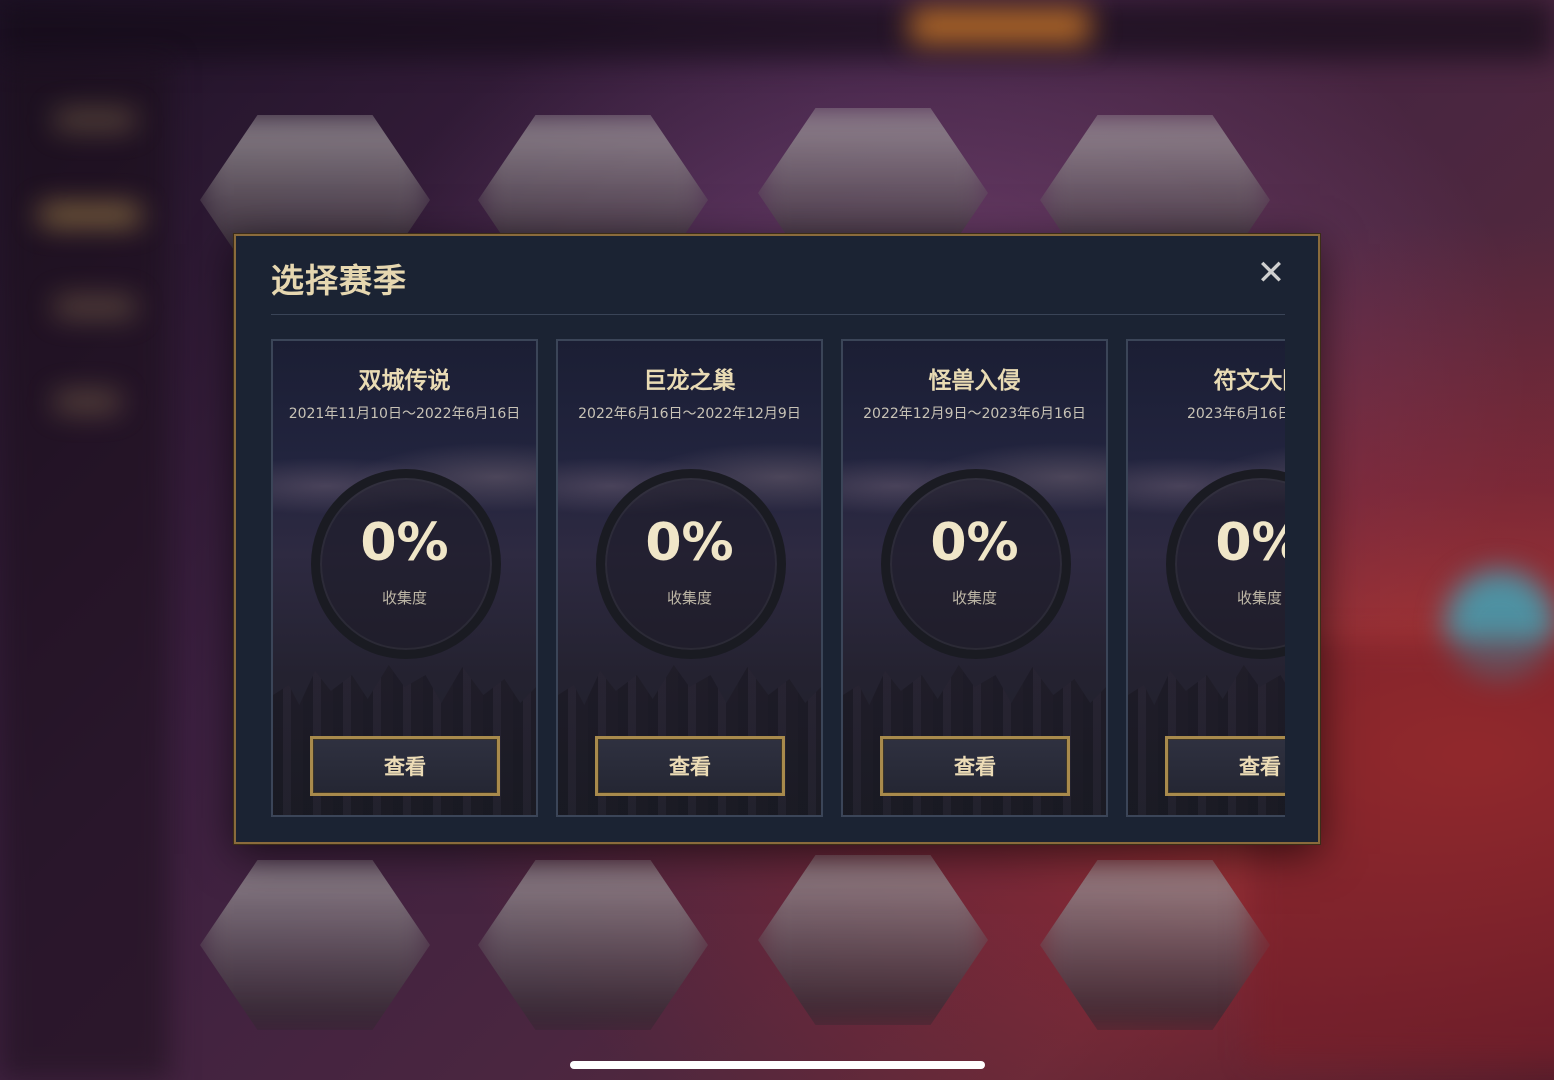  Describe the element at coordinates (974, 578) in the screenshot. I see `season-card: 怪兽入侵 2022年12月9日～2023年6月16日 0% 收集度 查看` at that location.